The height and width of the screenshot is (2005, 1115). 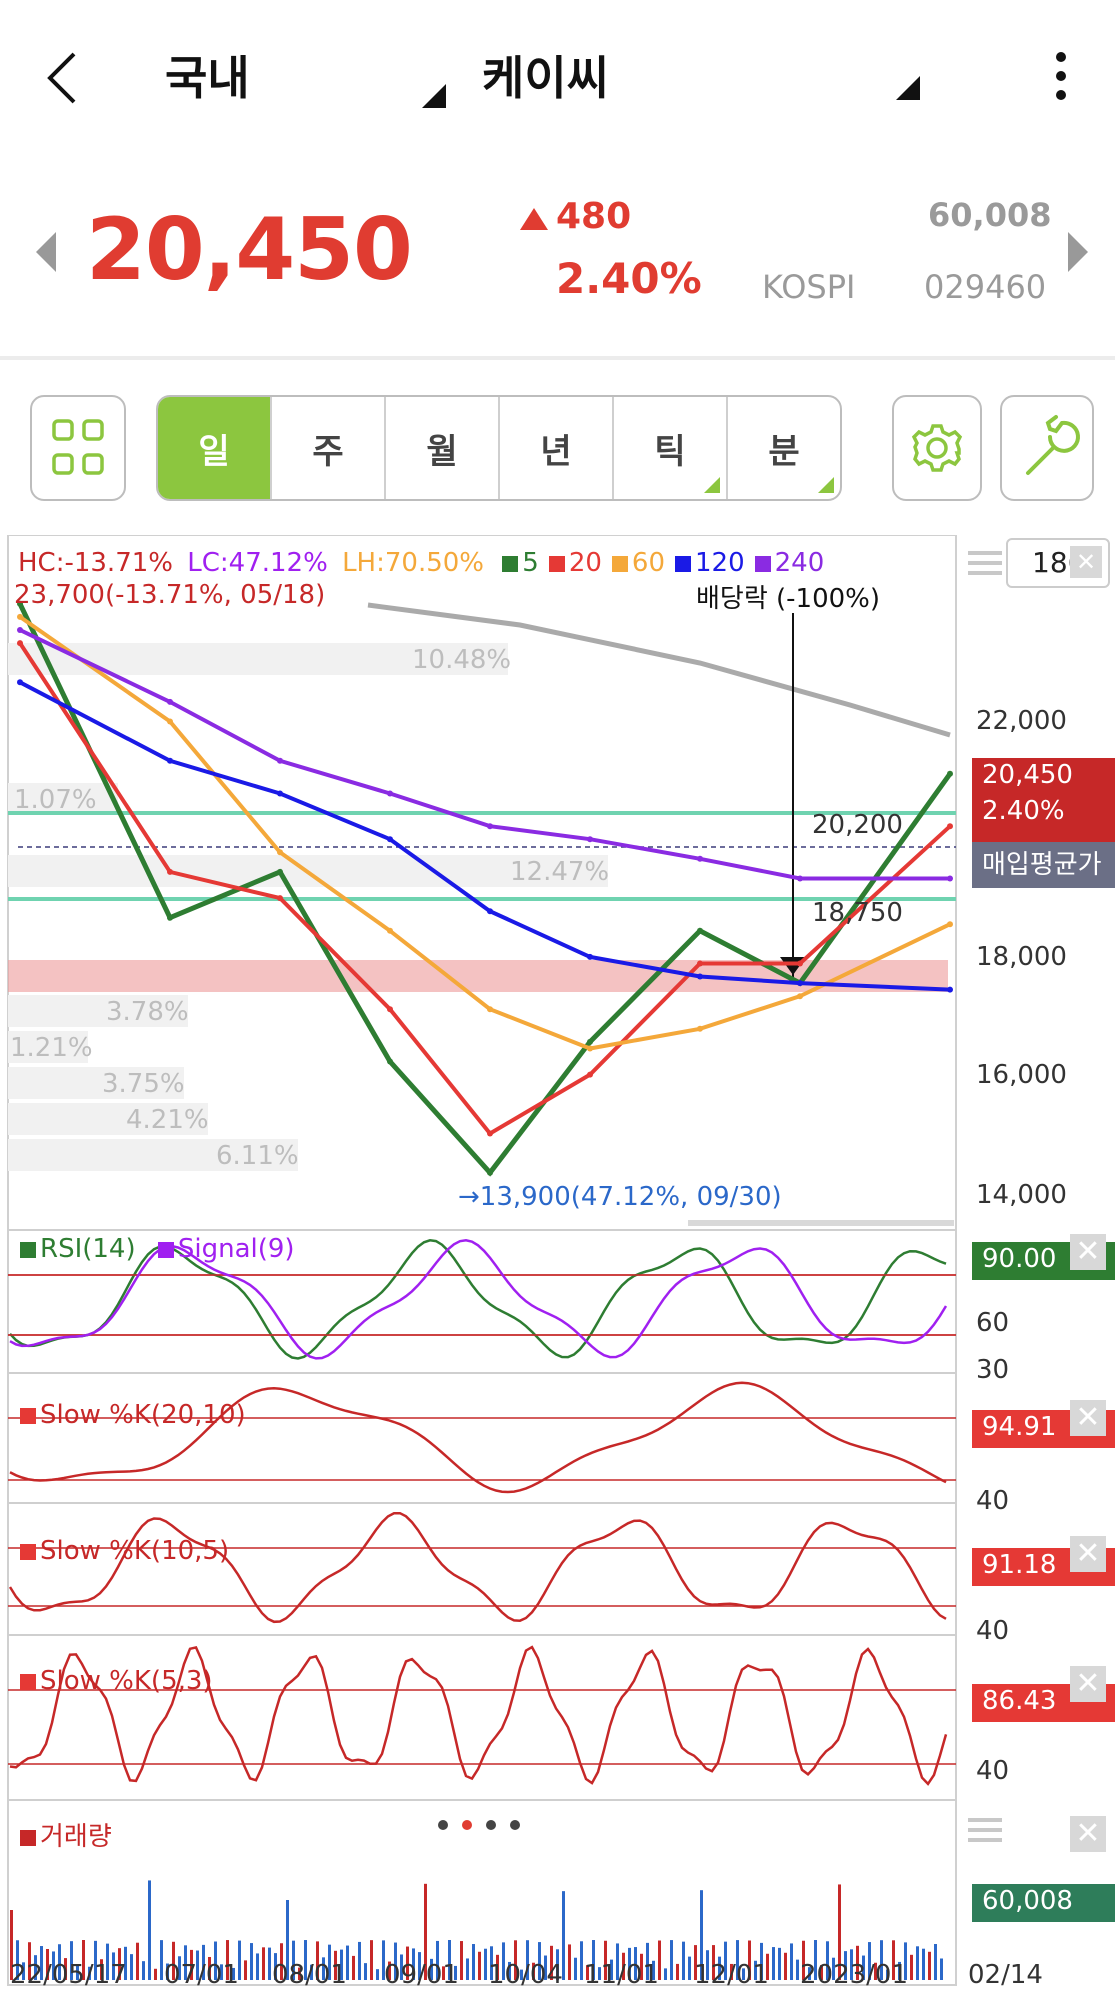 I want to click on count-box: 186 ✕, so click(x=1058, y=563).